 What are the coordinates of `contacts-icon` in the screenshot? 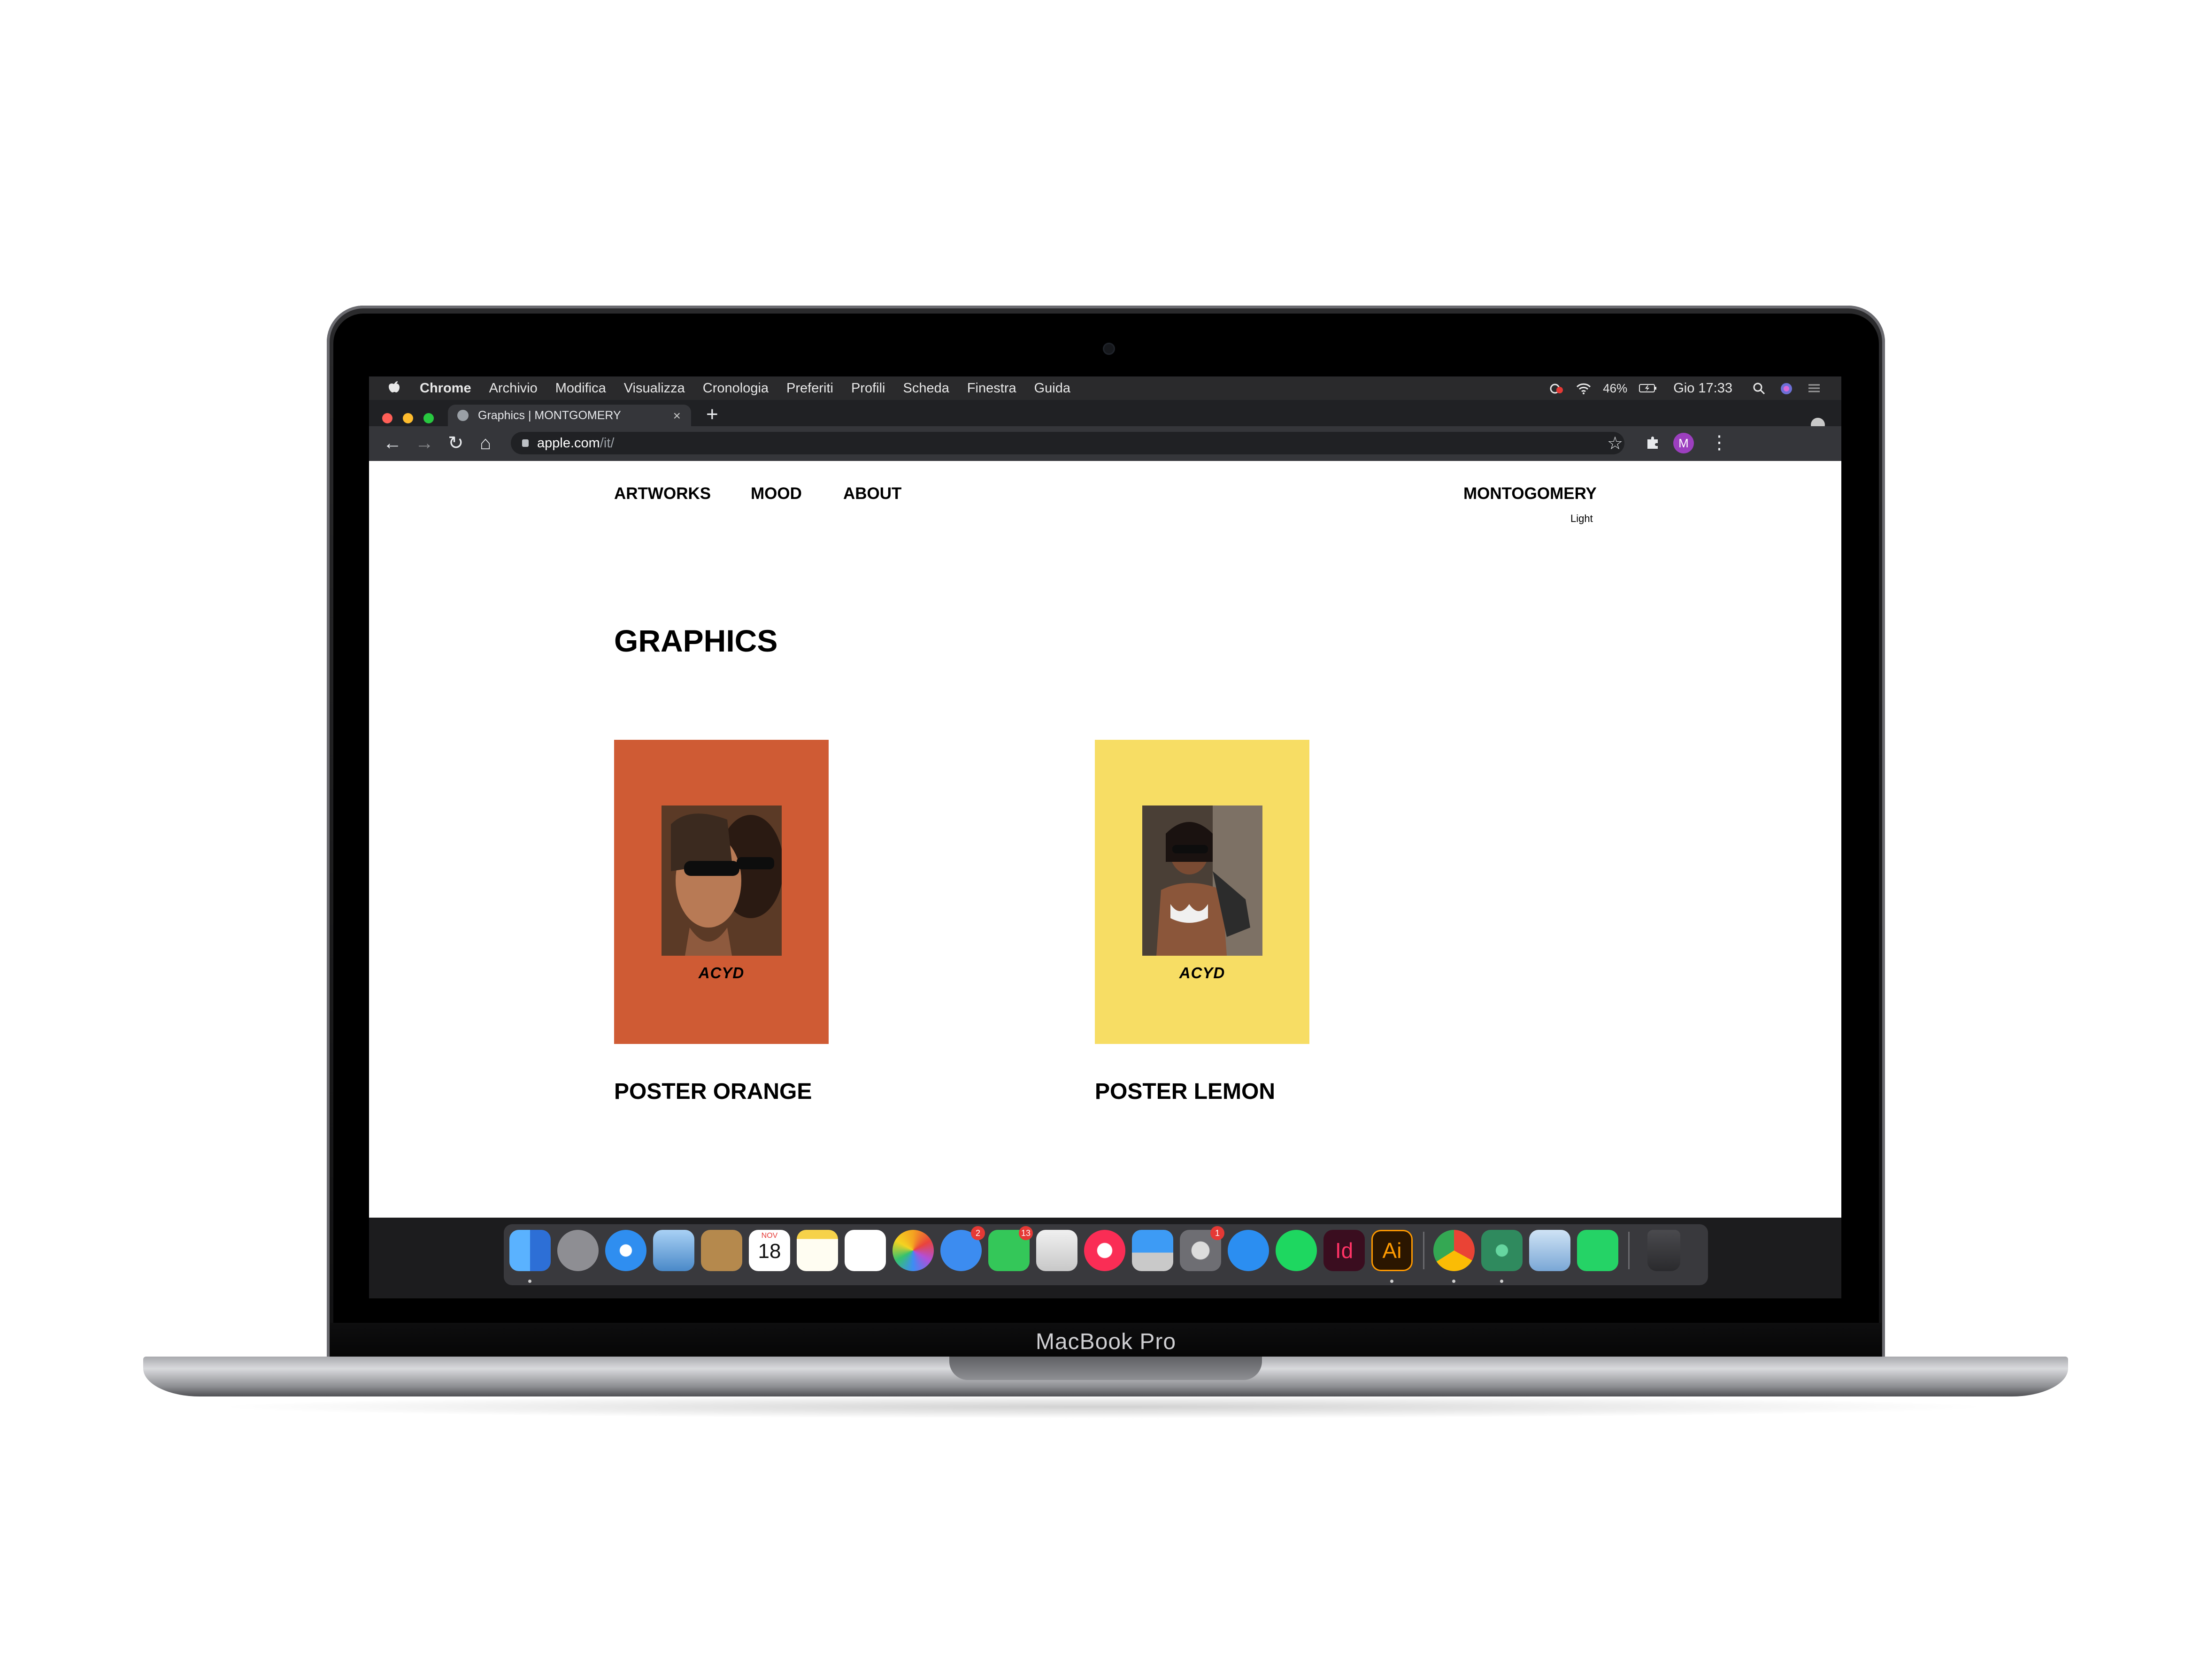 It's located at (721, 1250).